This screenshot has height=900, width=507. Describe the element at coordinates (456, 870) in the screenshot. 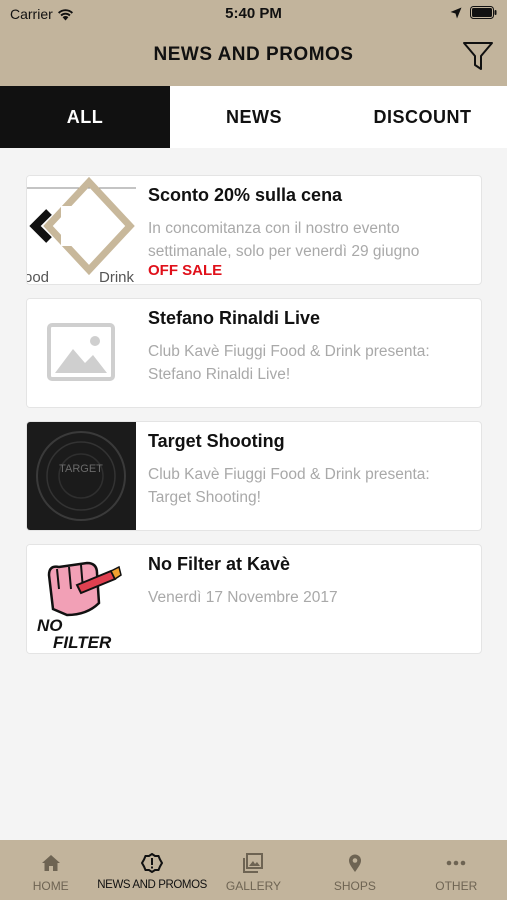

I see `tabbar-item-other: OTHER` at that location.